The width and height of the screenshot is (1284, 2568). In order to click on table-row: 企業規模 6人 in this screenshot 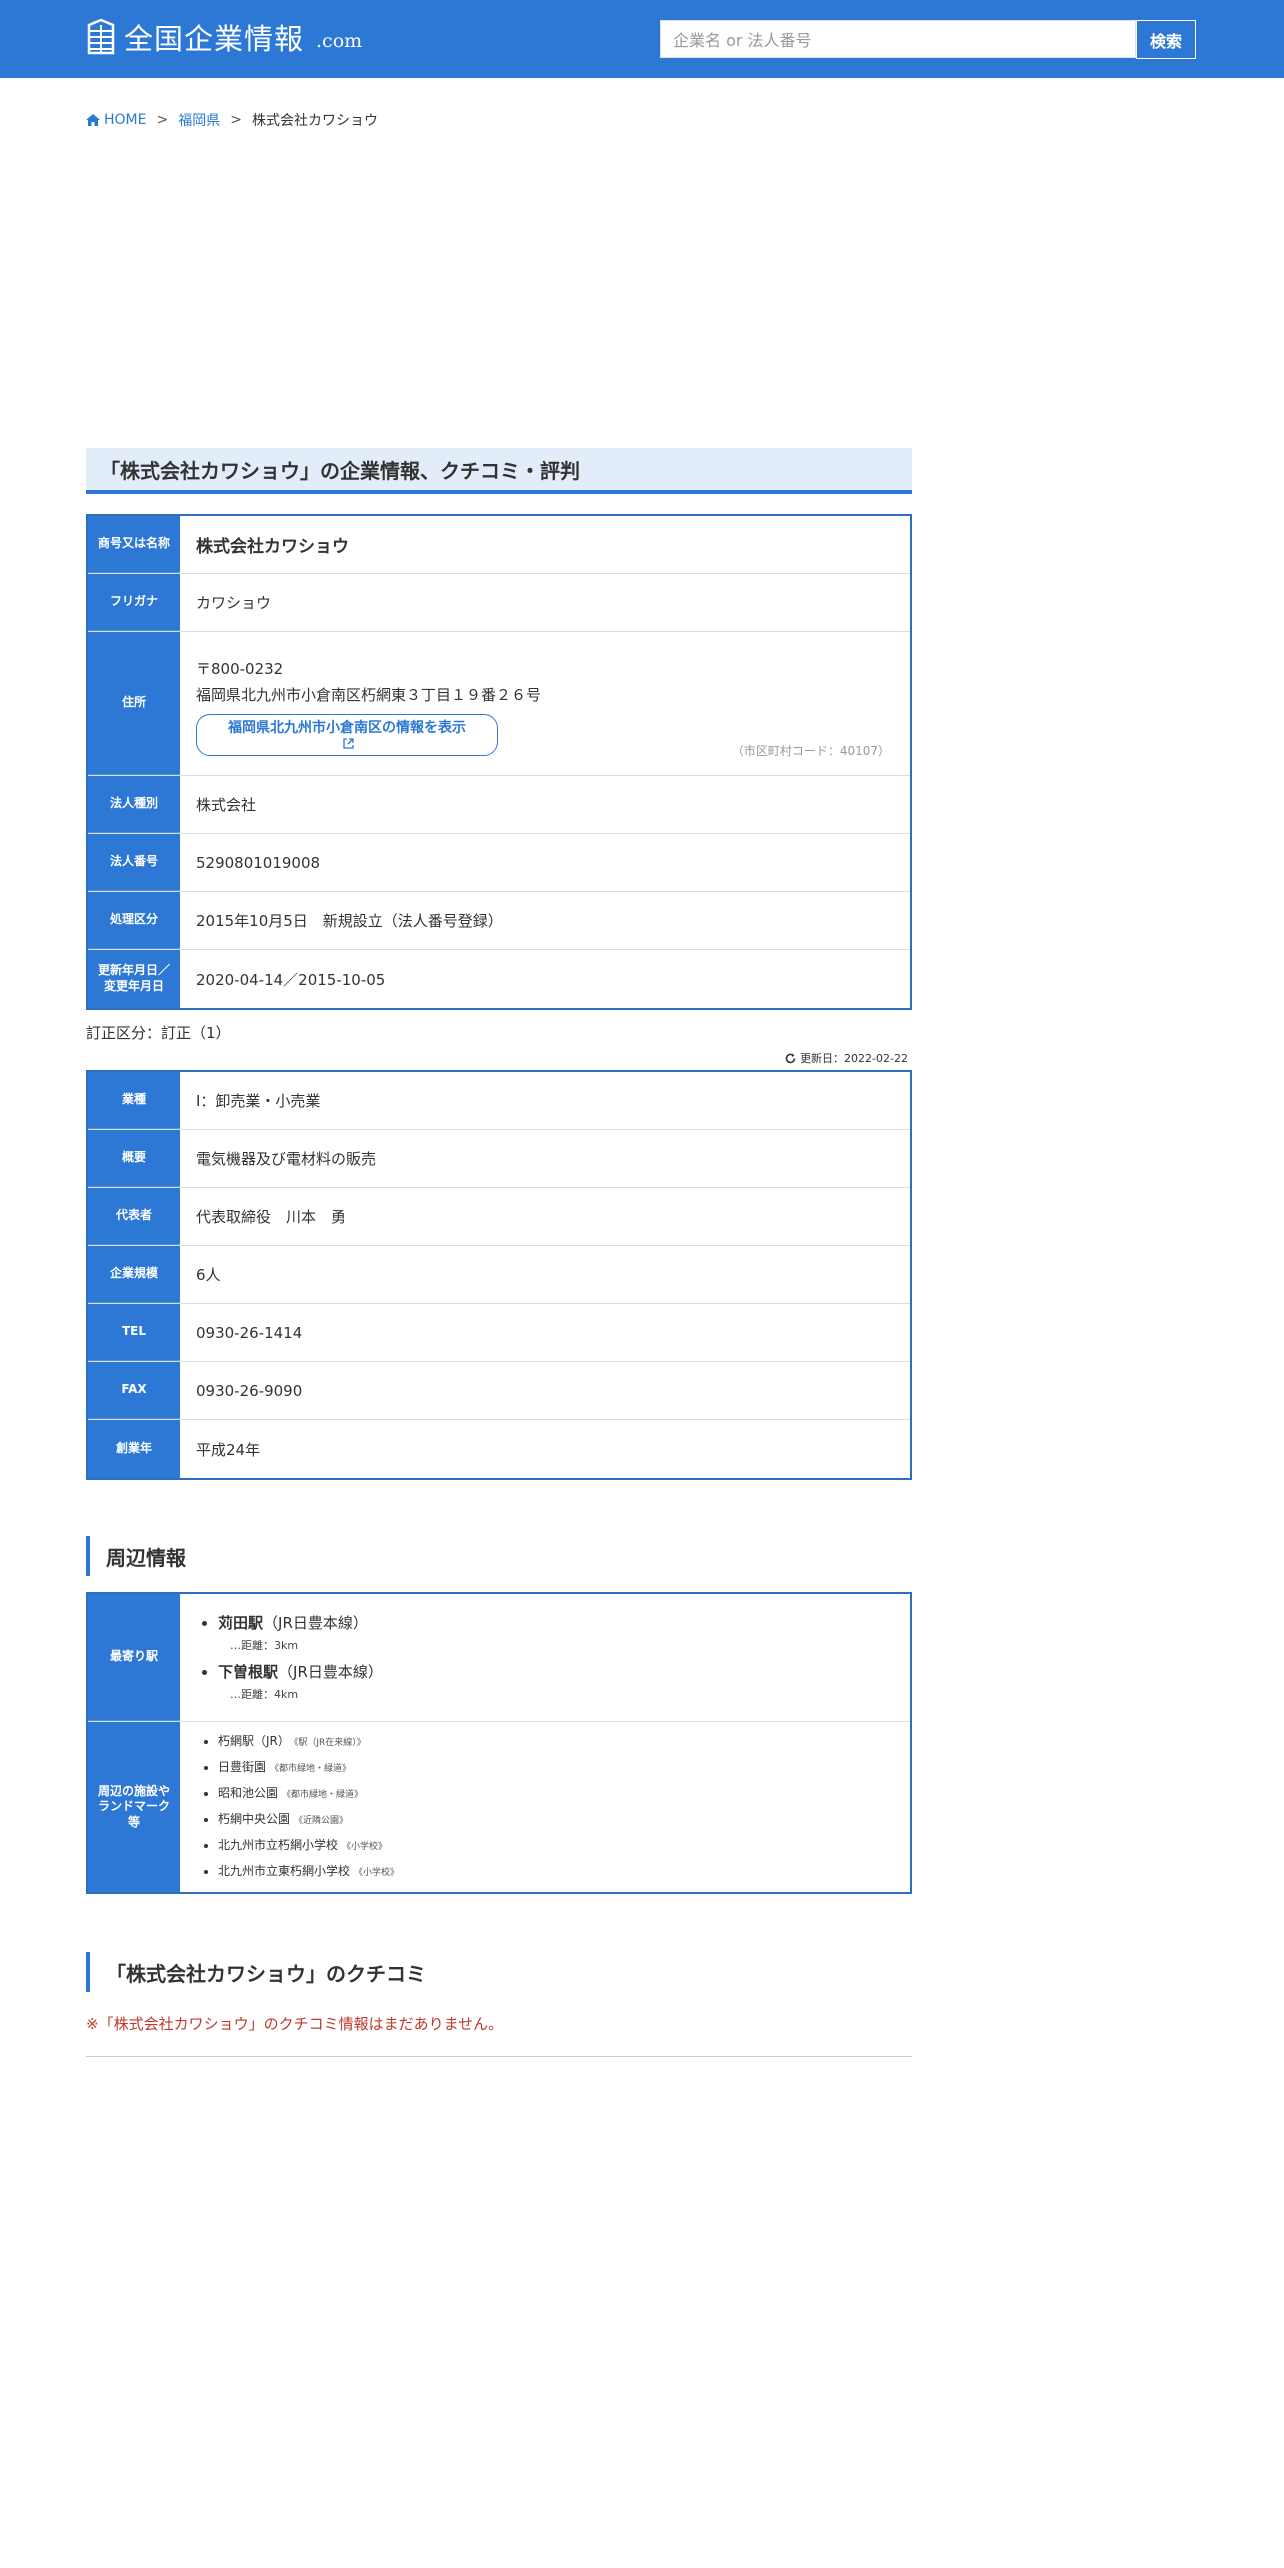, I will do `click(499, 1275)`.